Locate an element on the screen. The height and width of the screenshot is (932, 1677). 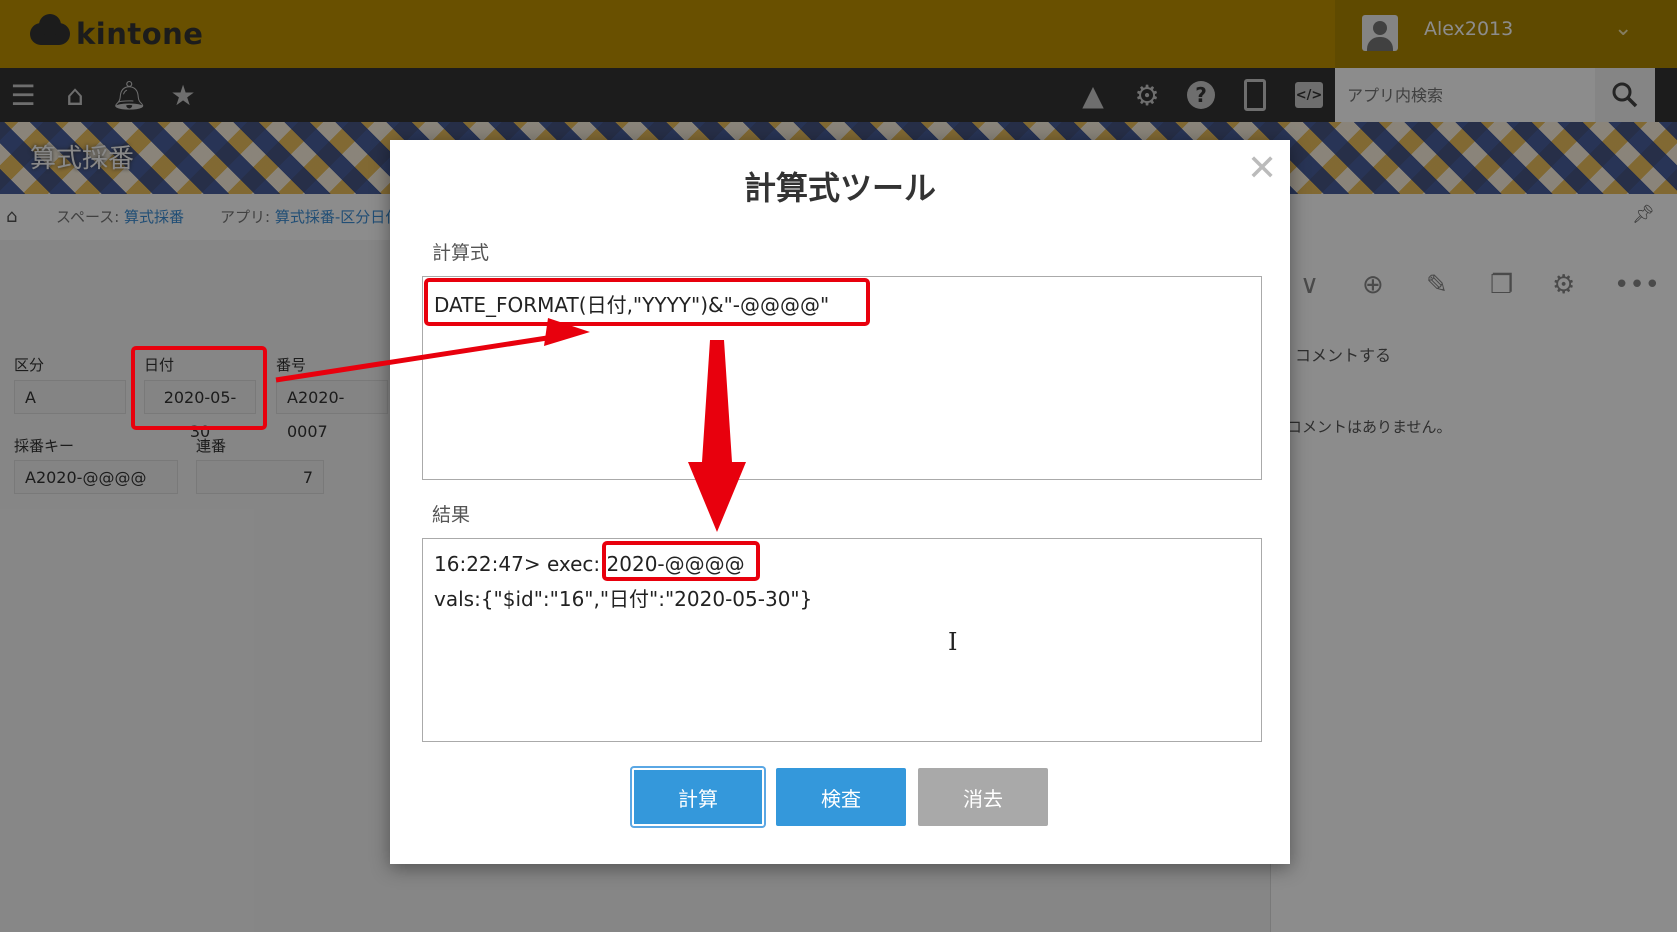
check-button: 検査 is located at coordinates (841, 797).